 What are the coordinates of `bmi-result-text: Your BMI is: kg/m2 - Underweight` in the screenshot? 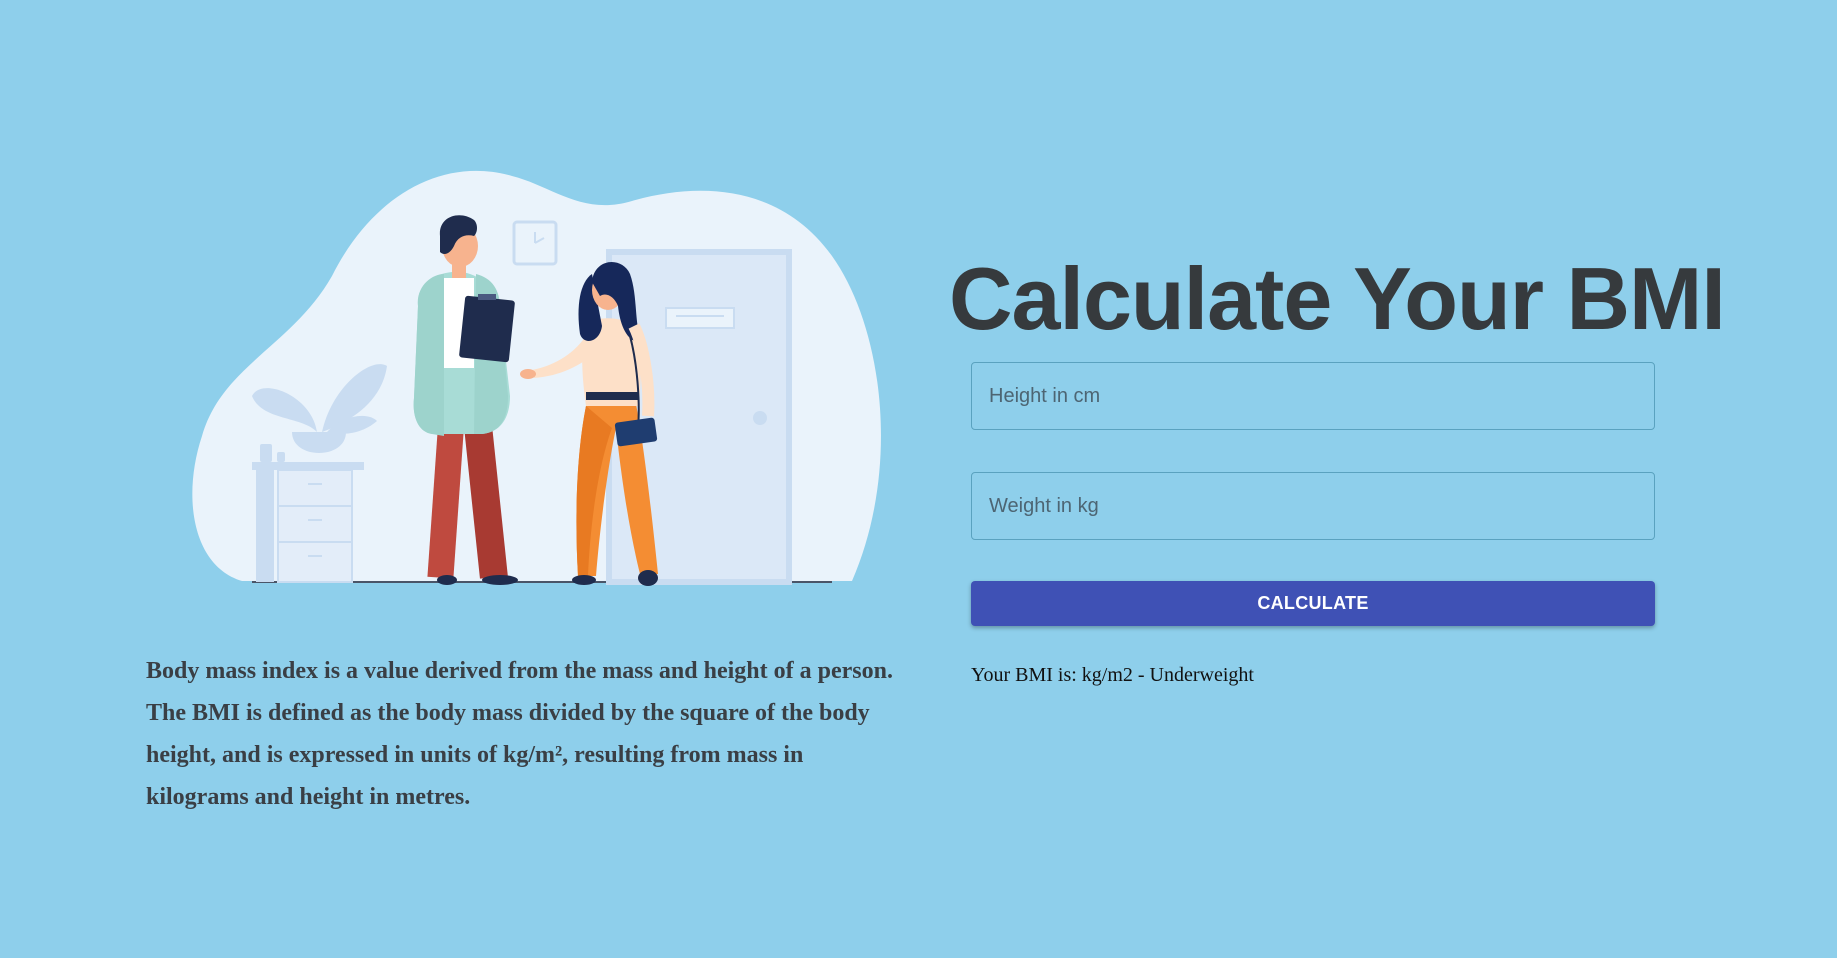 It's located at (1112, 675).